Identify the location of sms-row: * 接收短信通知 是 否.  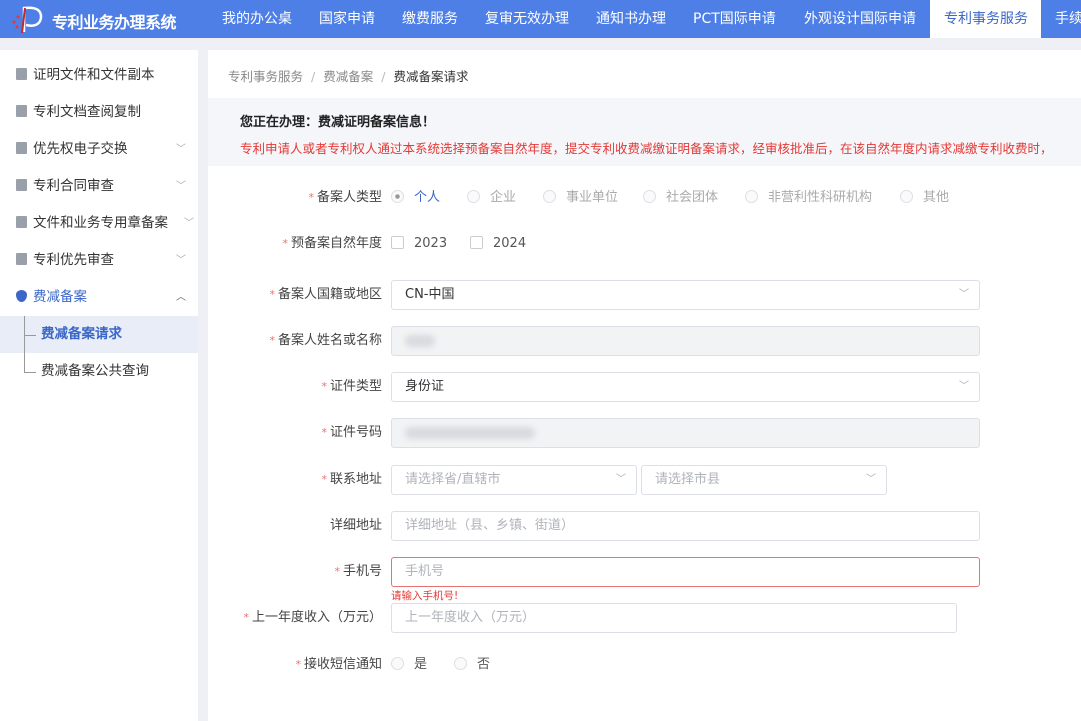
(644, 665).